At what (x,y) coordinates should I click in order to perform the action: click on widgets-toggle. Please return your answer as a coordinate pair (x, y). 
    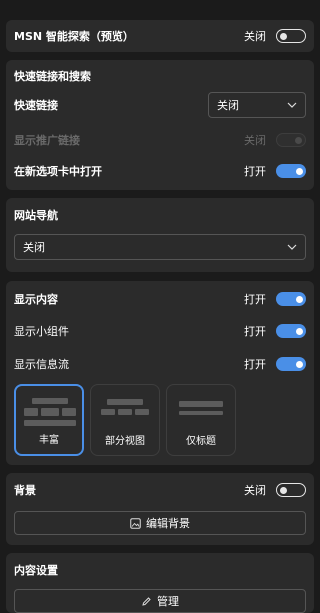
    Looking at the image, I should click on (291, 331).